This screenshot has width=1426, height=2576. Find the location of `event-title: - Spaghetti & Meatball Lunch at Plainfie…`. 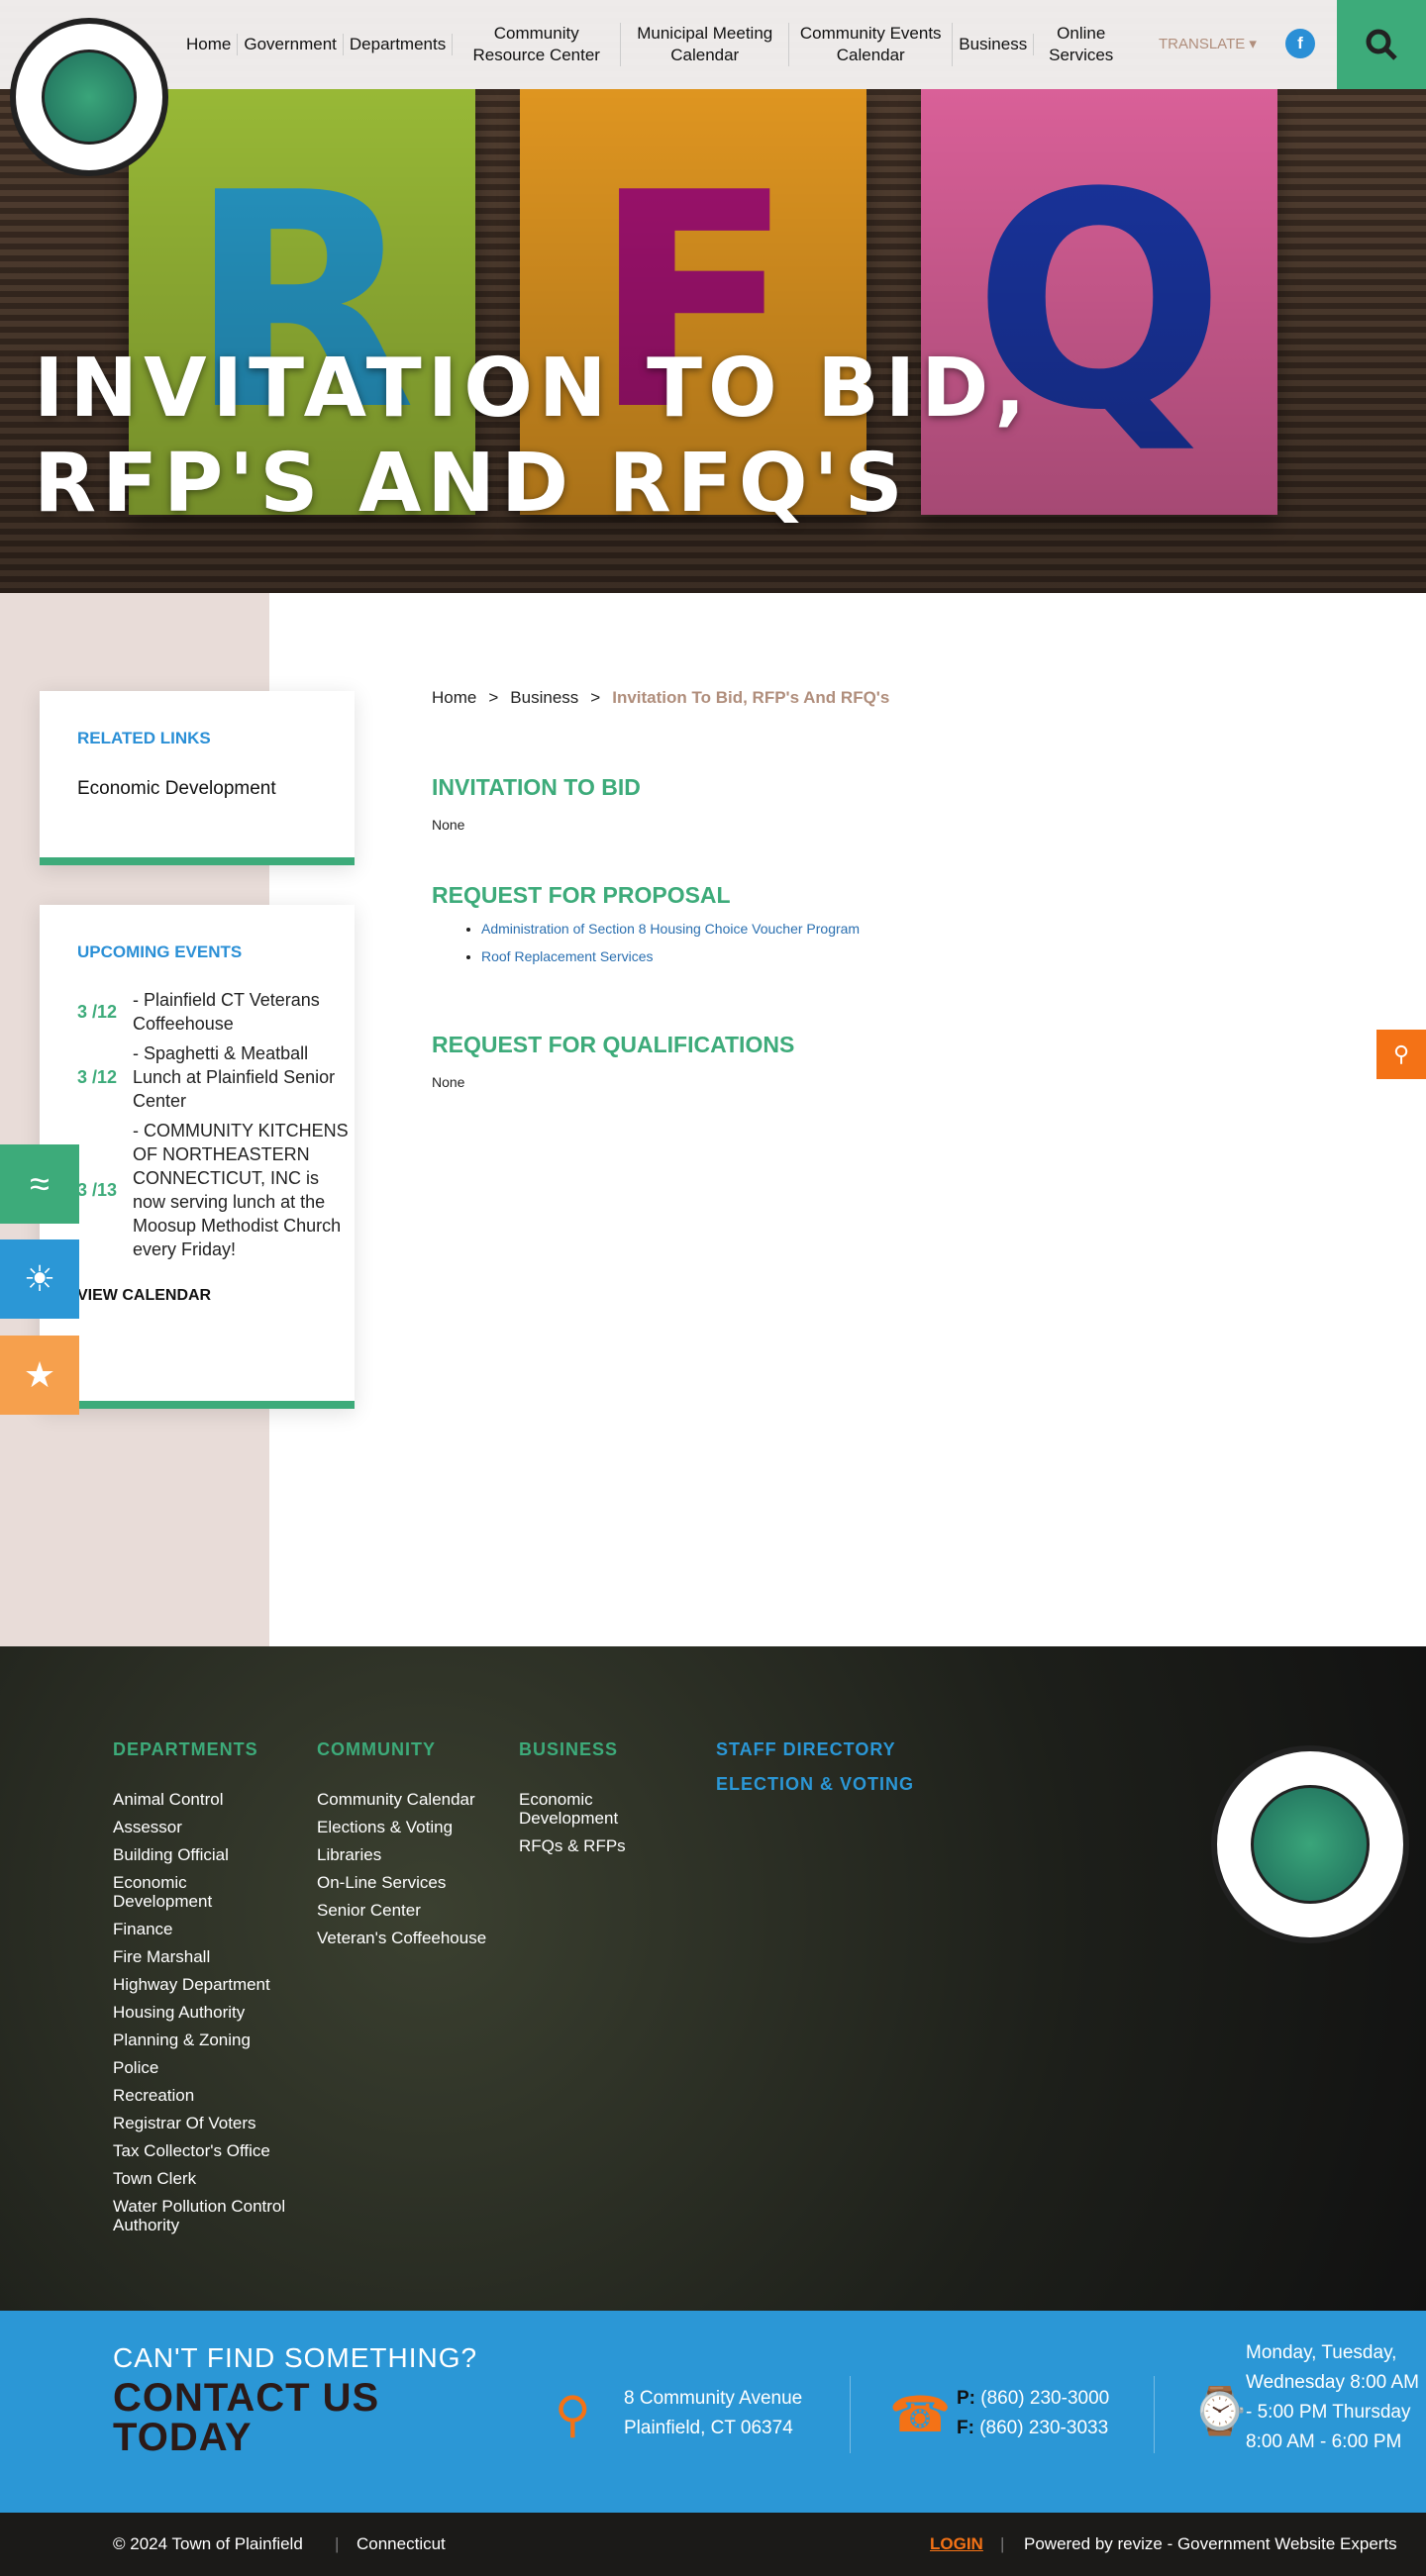

event-title: - Spaghetti & Meatball Lunch at Plainfie… is located at coordinates (234, 1077).